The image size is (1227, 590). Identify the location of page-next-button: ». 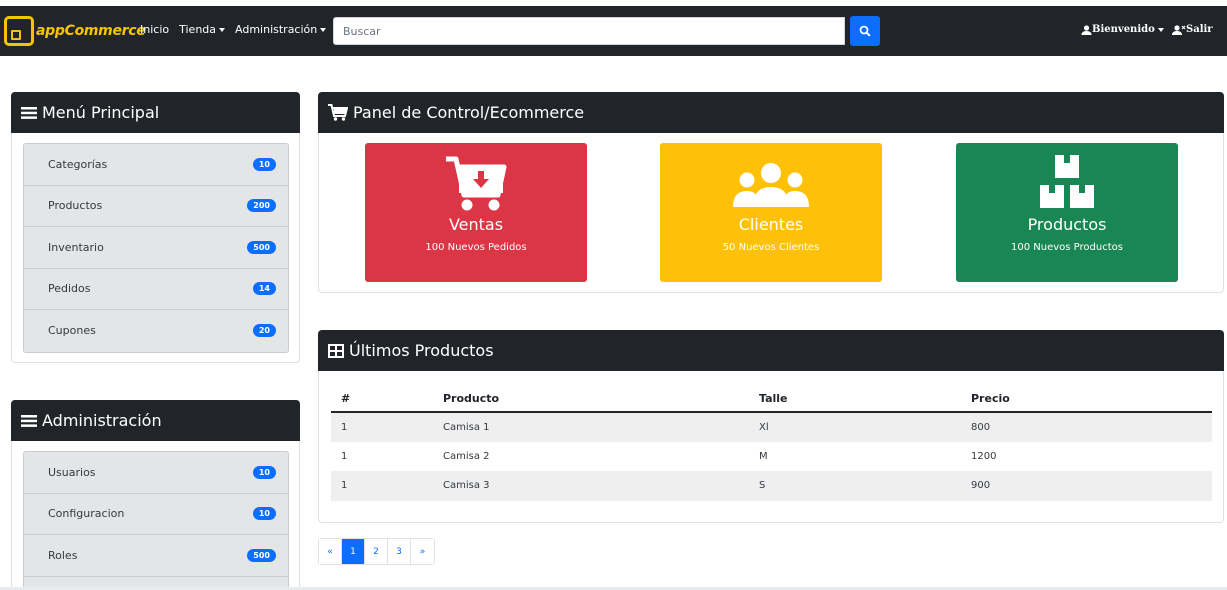
(422, 551).